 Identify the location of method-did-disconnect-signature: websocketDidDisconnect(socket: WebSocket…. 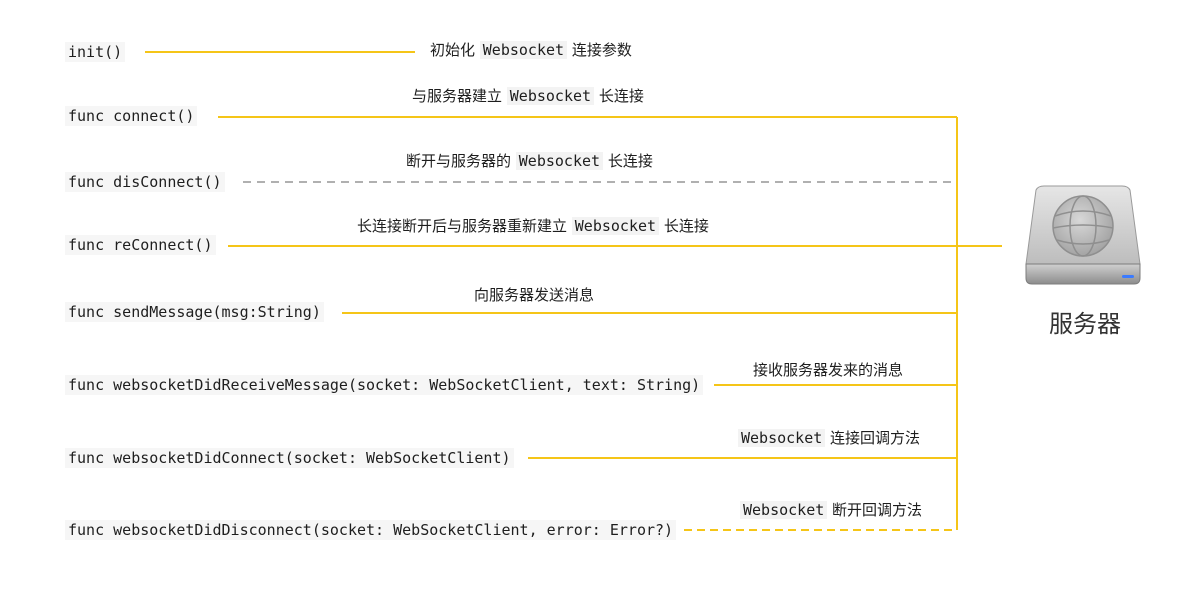
(393, 530).